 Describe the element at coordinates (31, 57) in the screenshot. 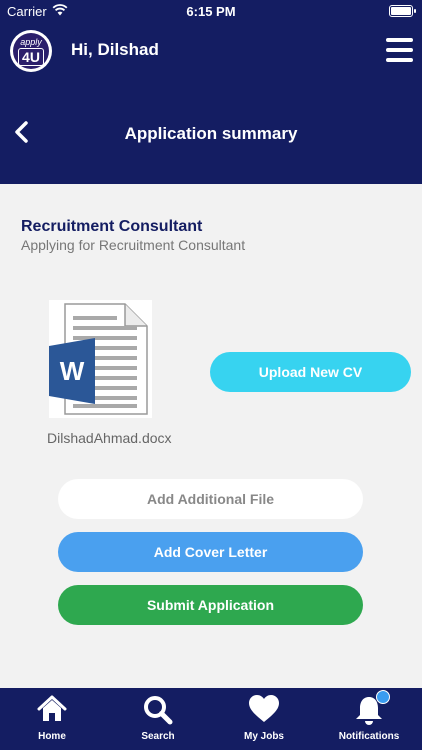

I see `logo-text-bottom: 4U` at that location.